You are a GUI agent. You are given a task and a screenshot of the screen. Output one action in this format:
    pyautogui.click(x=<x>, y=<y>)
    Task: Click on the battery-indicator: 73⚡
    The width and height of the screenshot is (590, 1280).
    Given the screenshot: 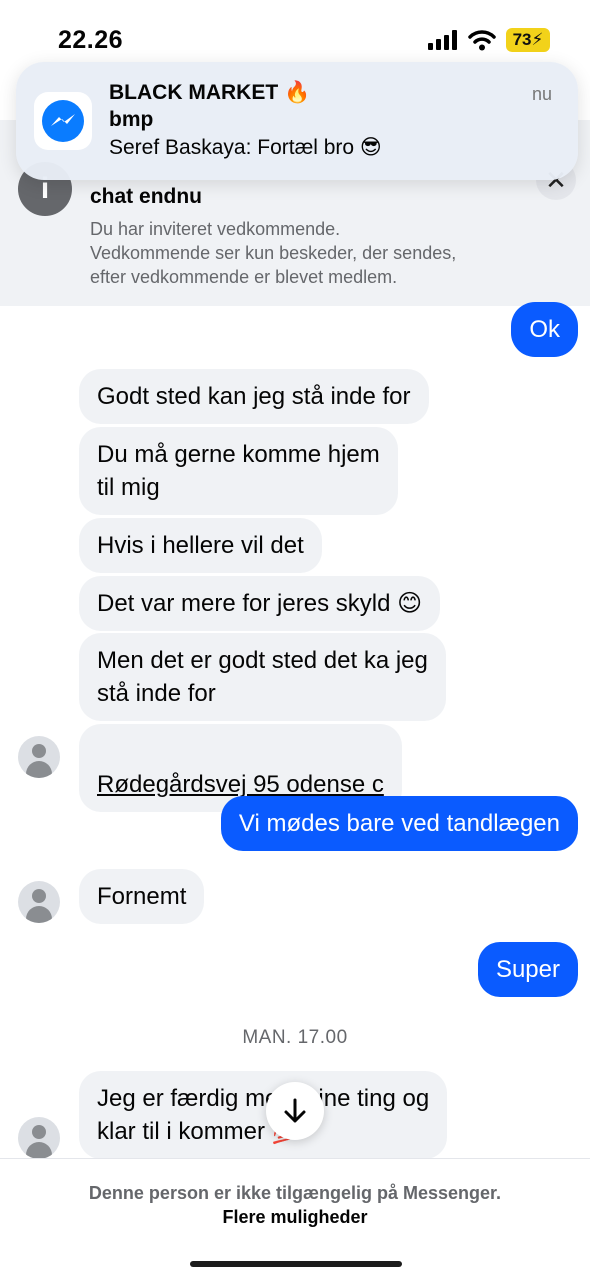 What is the action you would take?
    pyautogui.click(x=528, y=40)
    